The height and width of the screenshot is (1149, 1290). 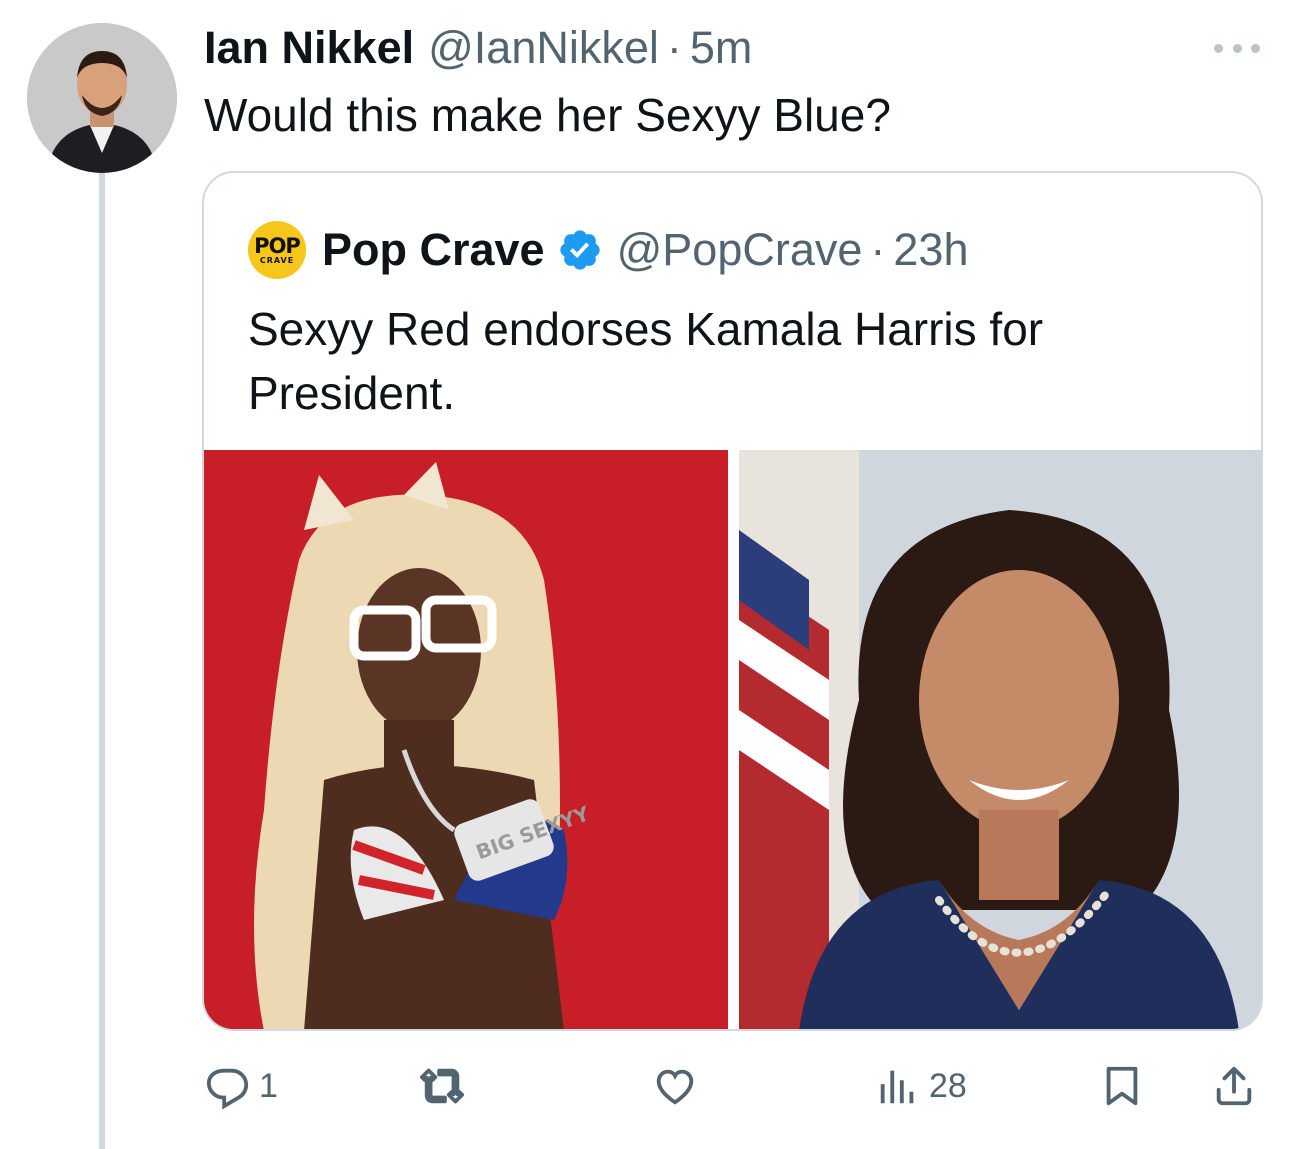 I want to click on pop-crave-logo: POP CRAVE, so click(x=277, y=250).